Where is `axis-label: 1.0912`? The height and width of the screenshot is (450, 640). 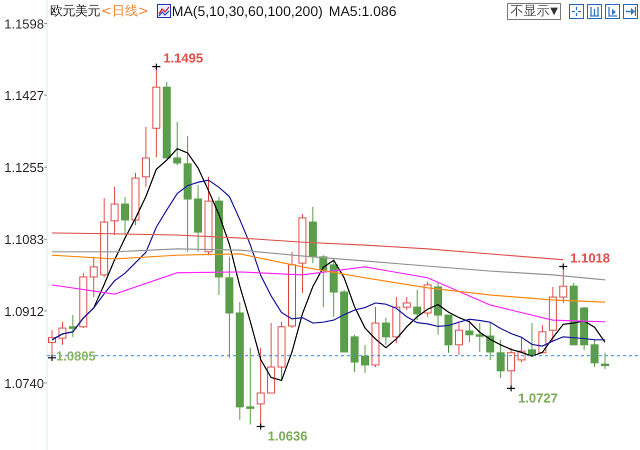 axis-label: 1.0912 is located at coordinates (24, 311).